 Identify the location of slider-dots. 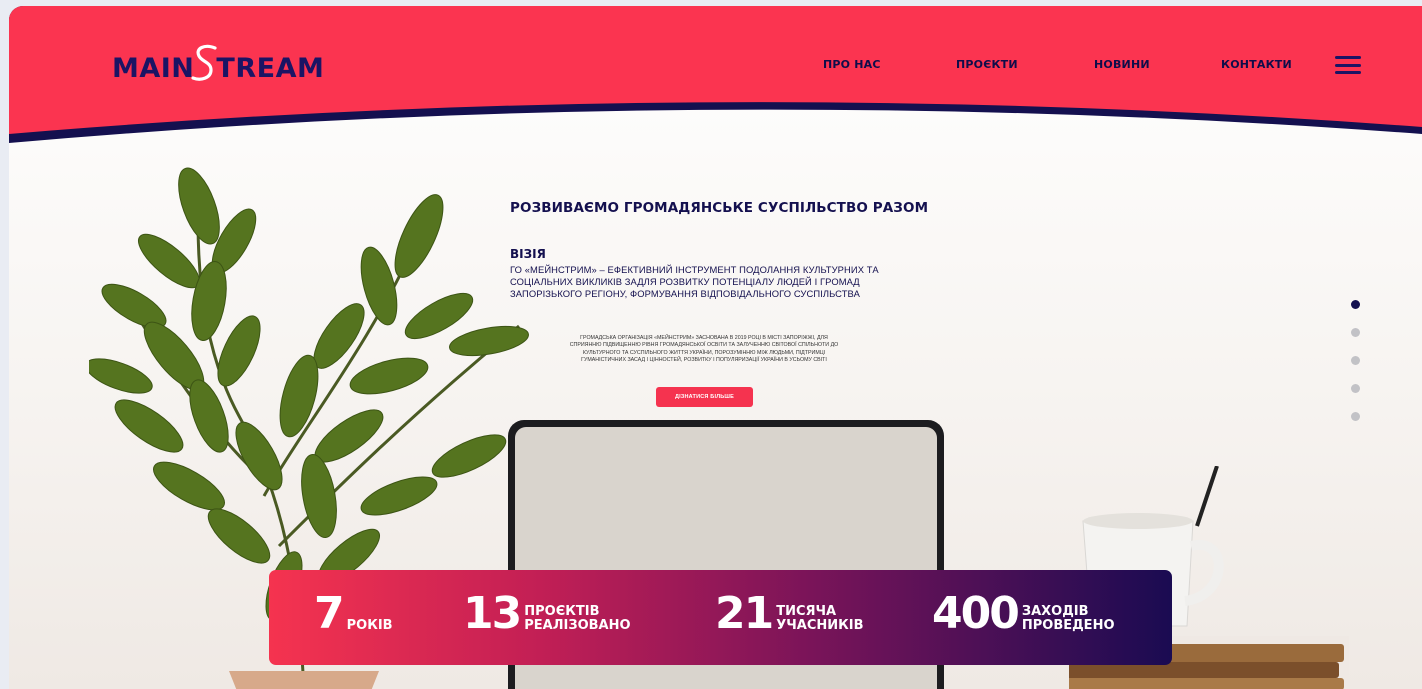
(1357, 370).